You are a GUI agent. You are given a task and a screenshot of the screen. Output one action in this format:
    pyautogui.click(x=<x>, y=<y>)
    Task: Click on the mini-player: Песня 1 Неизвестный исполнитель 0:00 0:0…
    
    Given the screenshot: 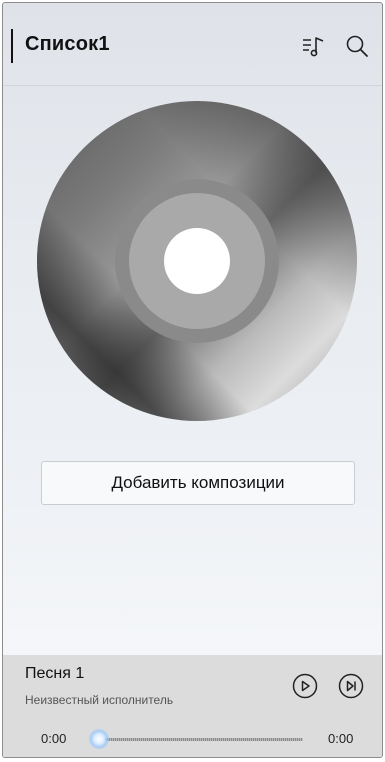 What is the action you would take?
    pyautogui.click(x=192, y=706)
    